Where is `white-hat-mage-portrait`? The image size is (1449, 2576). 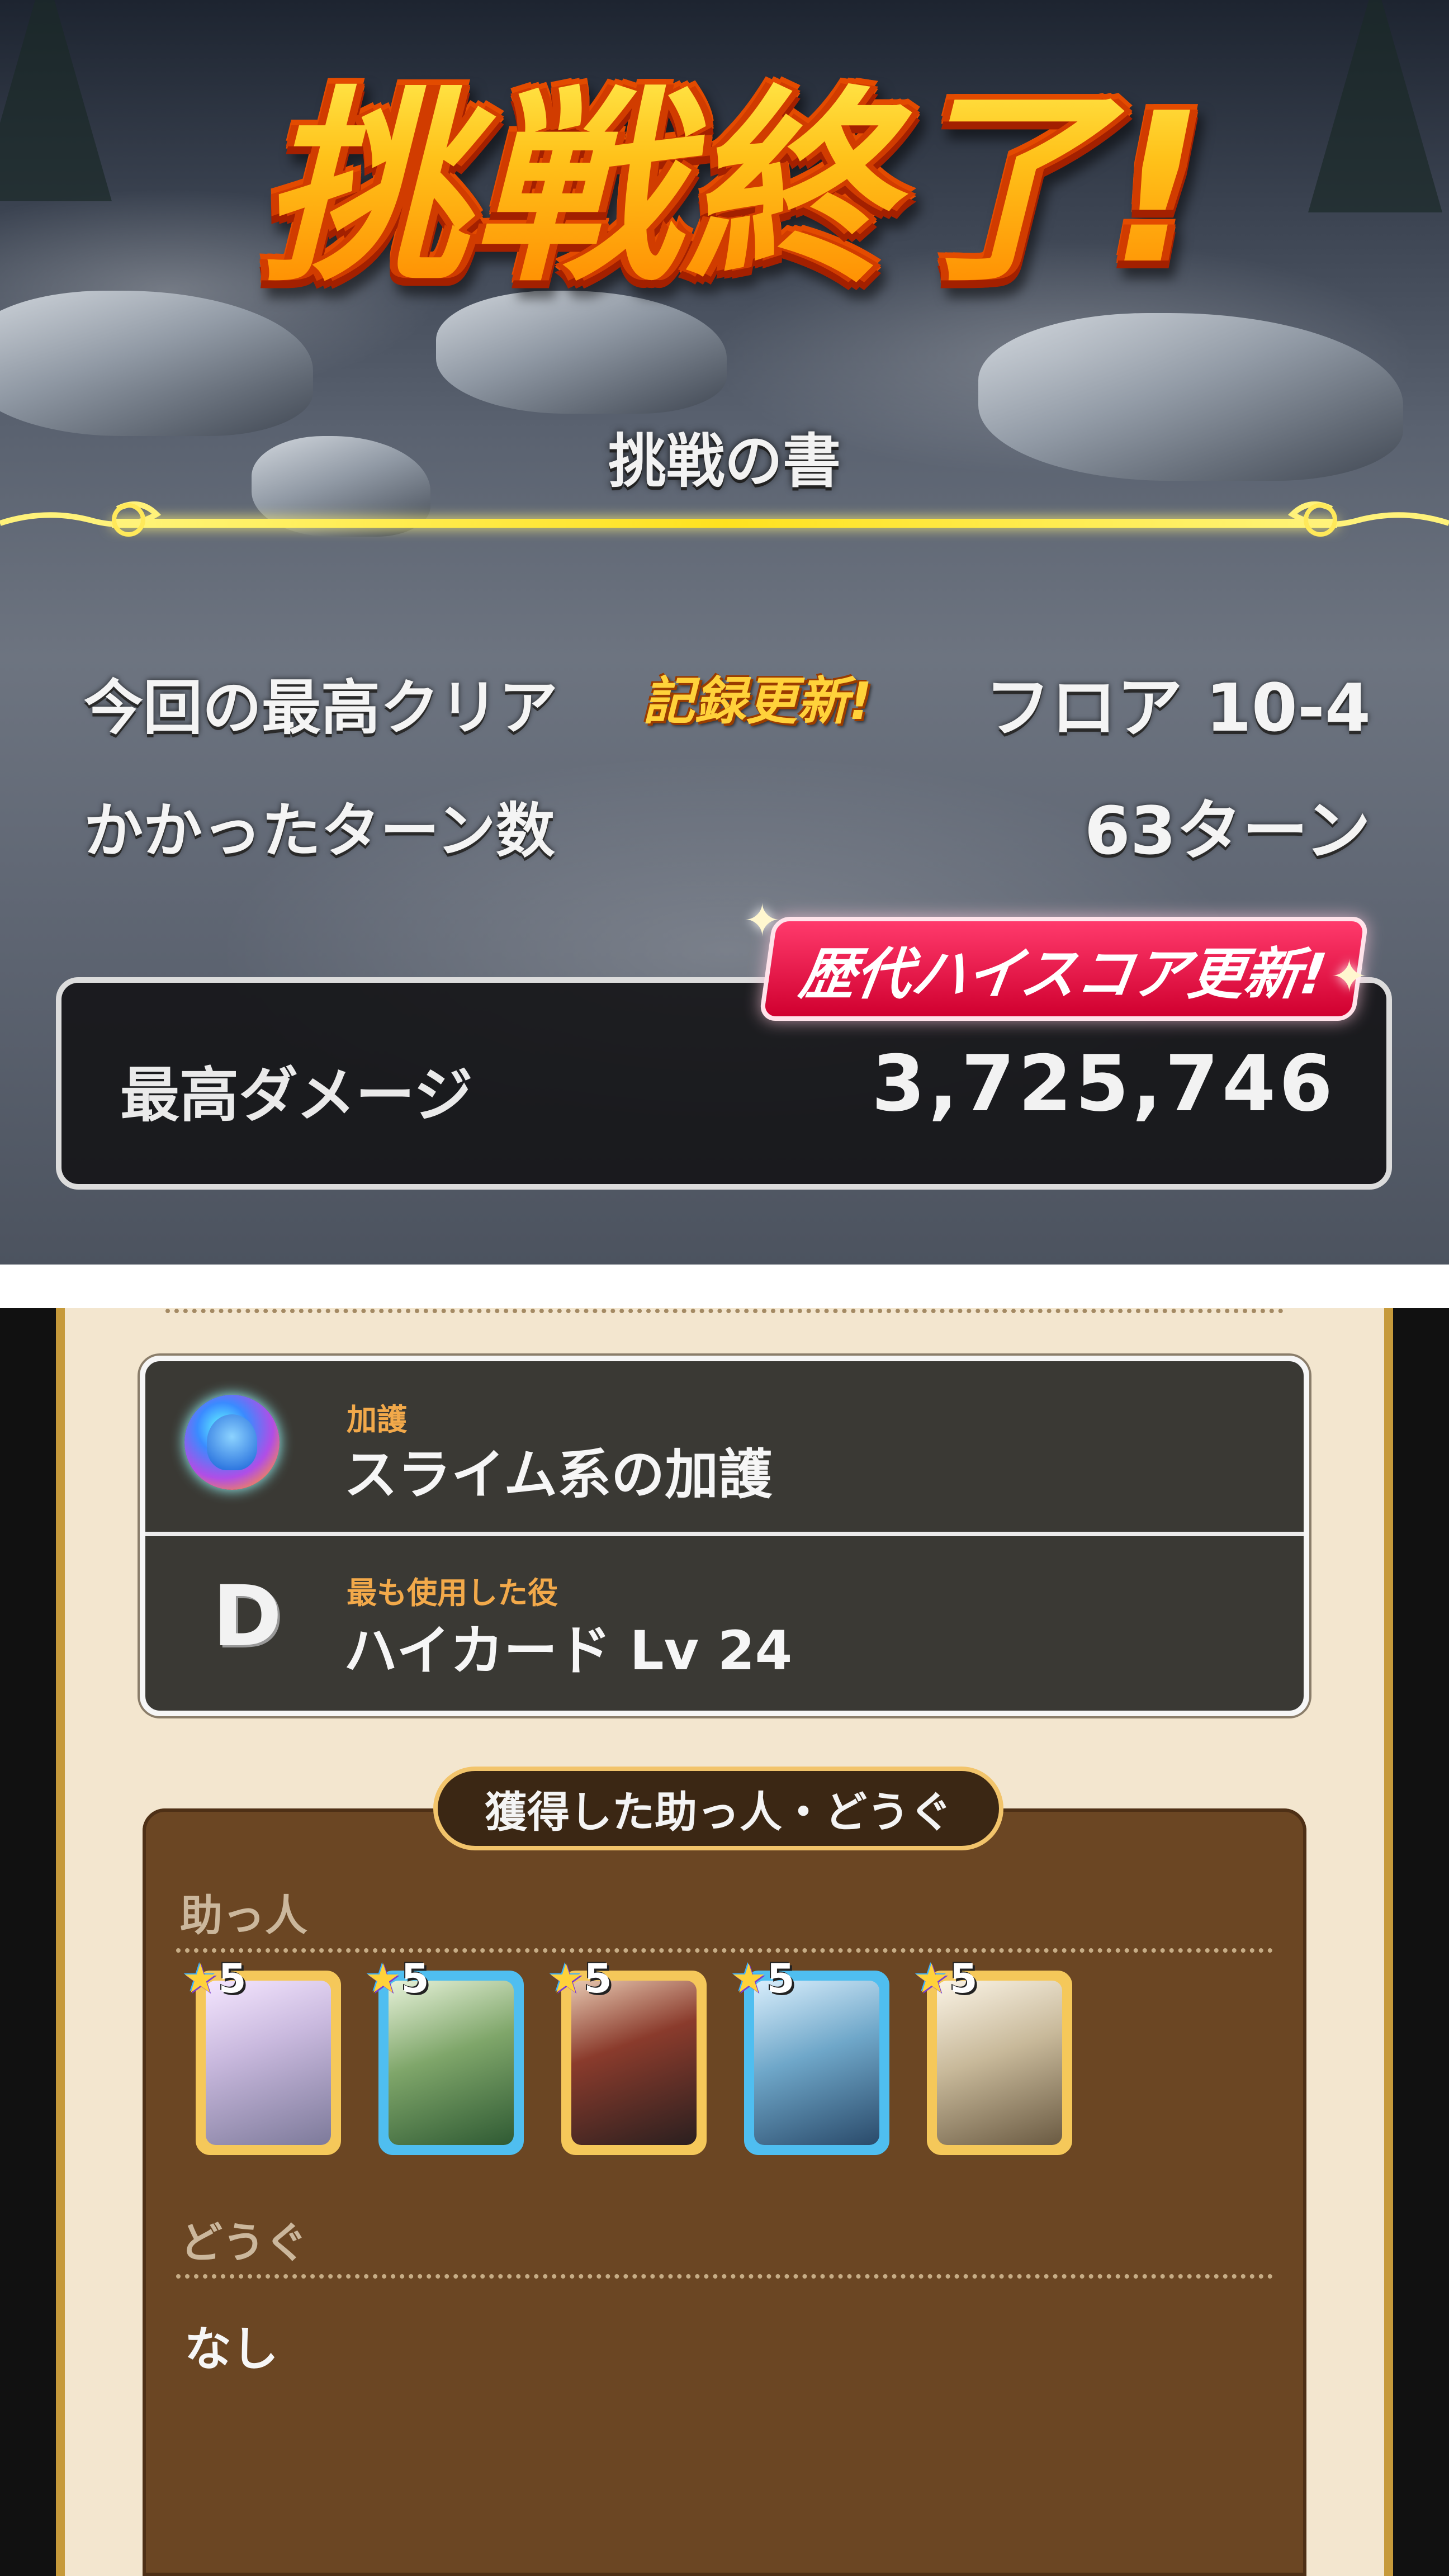
white-hat-mage-portrait is located at coordinates (999, 2063).